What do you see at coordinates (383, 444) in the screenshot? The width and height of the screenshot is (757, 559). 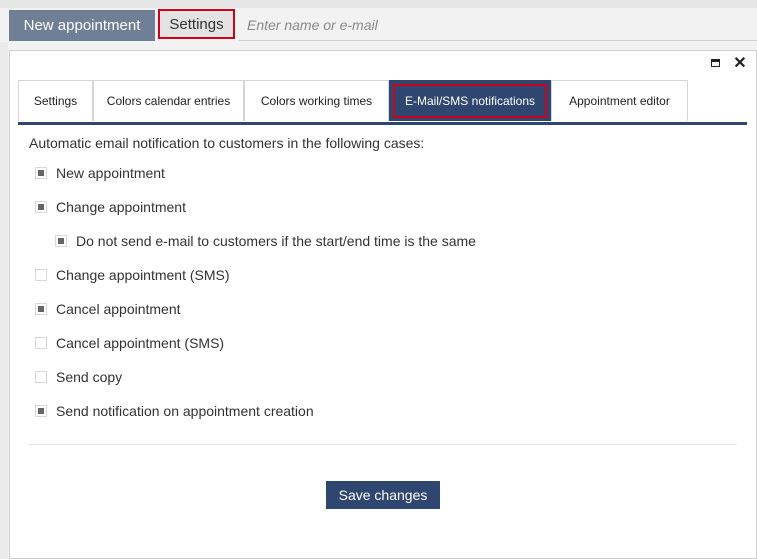 I see `divider` at bounding box center [383, 444].